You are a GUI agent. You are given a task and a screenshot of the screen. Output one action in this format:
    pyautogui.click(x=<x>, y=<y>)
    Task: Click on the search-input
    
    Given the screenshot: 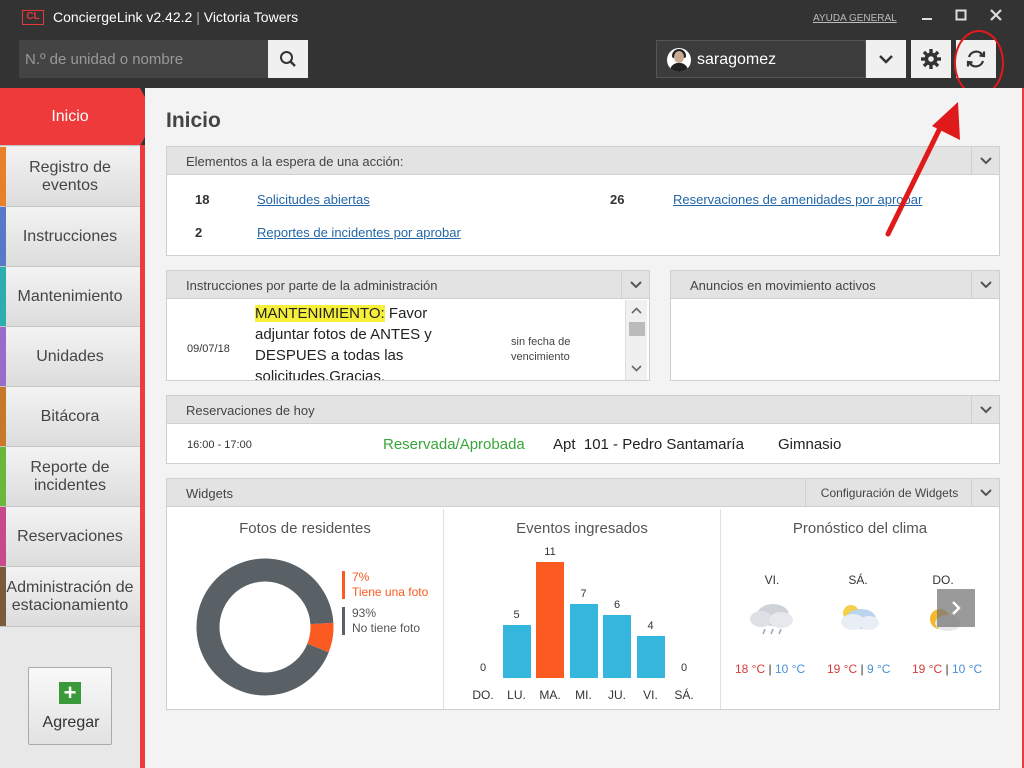 What is the action you would take?
    pyautogui.click(x=143, y=59)
    